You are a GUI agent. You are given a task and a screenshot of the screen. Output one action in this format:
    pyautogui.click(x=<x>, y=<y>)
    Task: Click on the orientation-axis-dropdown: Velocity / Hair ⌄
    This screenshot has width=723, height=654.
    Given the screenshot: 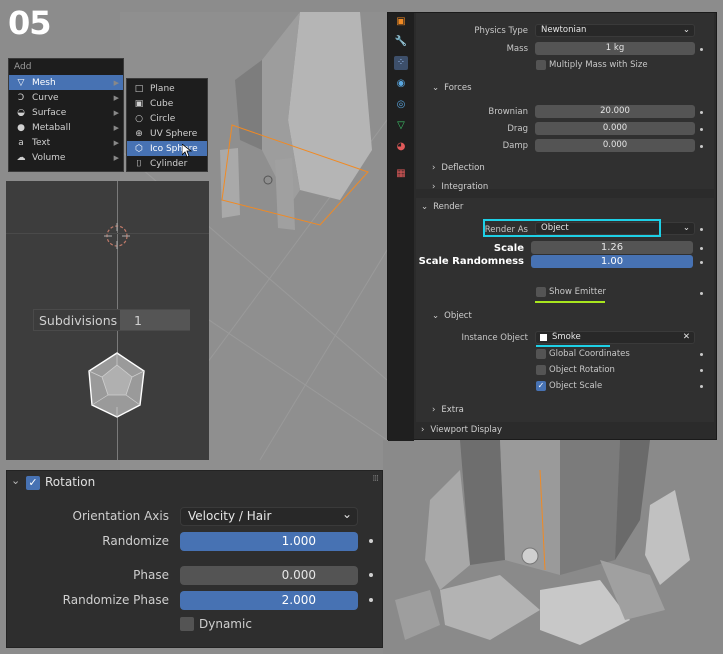 What is the action you would take?
    pyautogui.click(x=269, y=516)
    